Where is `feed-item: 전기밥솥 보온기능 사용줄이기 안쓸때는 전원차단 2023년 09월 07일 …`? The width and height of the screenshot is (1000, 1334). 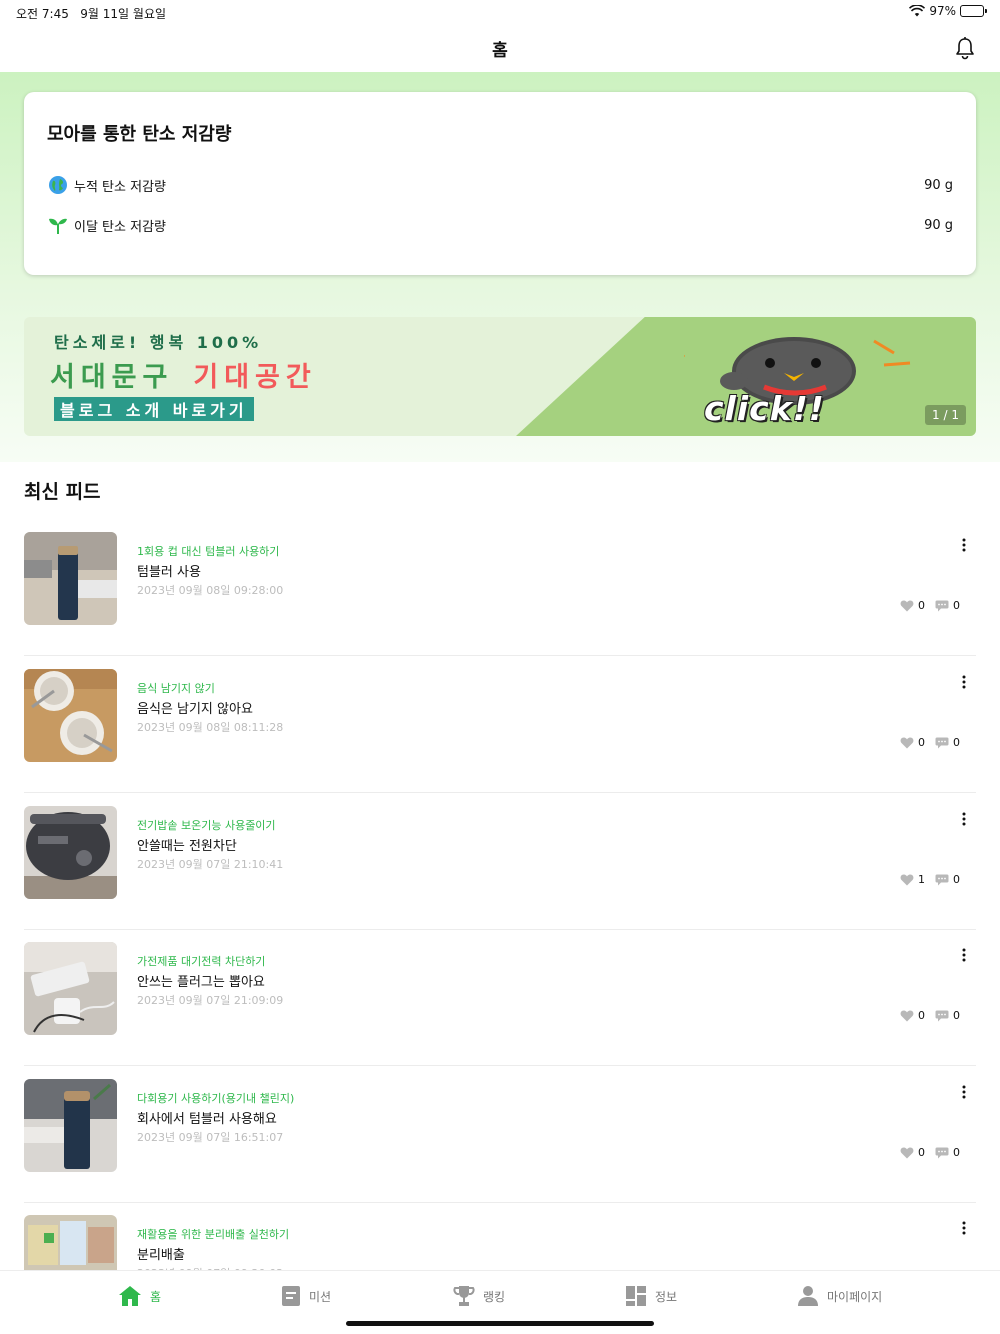
feed-item: 전기밥솥 보온기능 사용줄이기 안쓸때는 전원차단 2023년 09월 07일 … is located at coordinates (500, 861).